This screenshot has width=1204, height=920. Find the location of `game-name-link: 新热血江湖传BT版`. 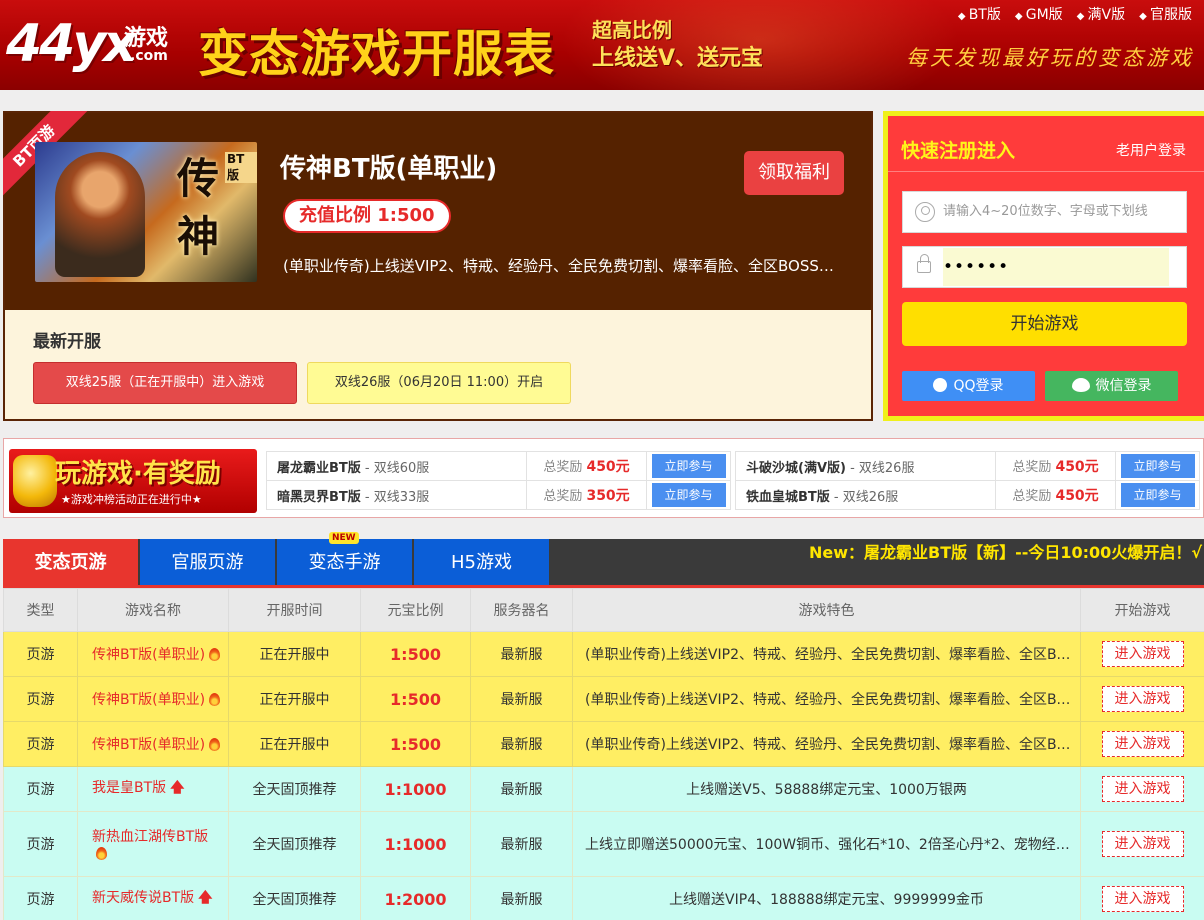

game-name-link: 新热血江湖传BT版 is located at coordinates (150, 837).